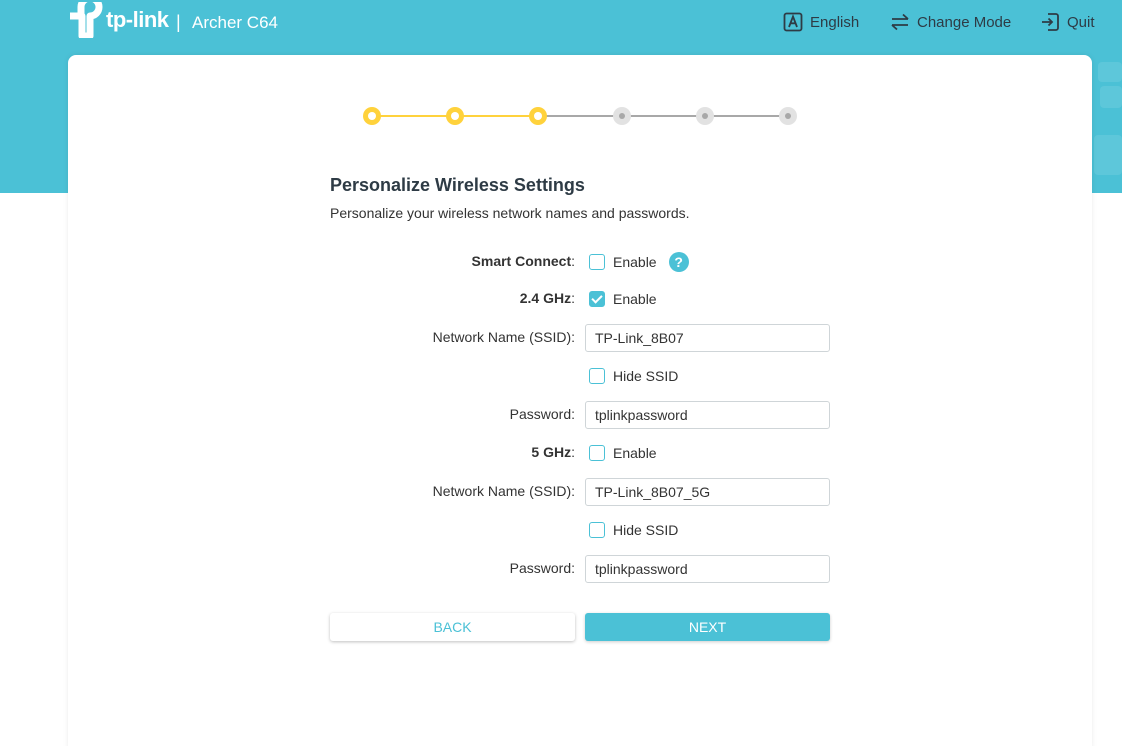 Image resolution: width=1122 pixels, height=746 pixels. I want to click on band-24-ssid-row: Network Name (SSID):, so click(580, 338).